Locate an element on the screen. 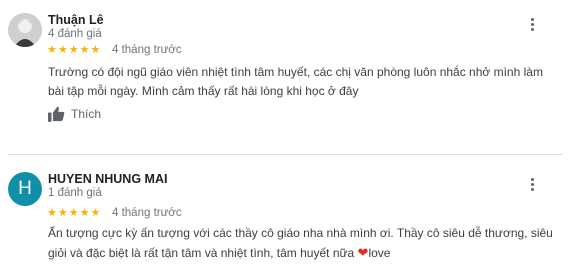 The width and height of the screenshot is (570, 265). reviewer-name: Thuận Lê is located at coordinates (76, 20).